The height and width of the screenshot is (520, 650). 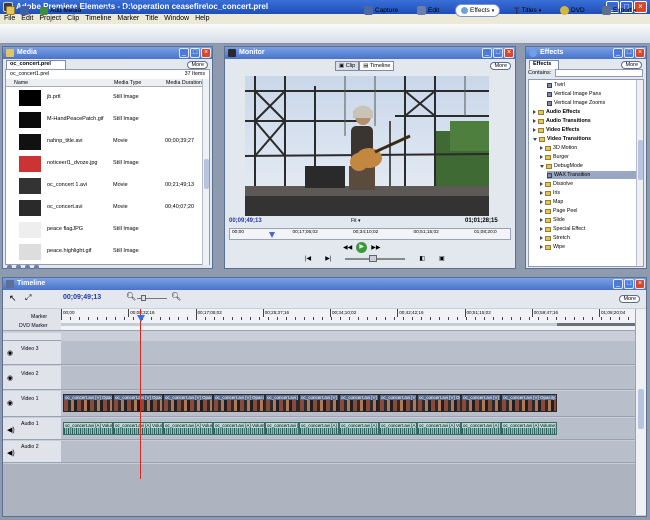 I want to click on save-icon, so click(x=24, y=10).